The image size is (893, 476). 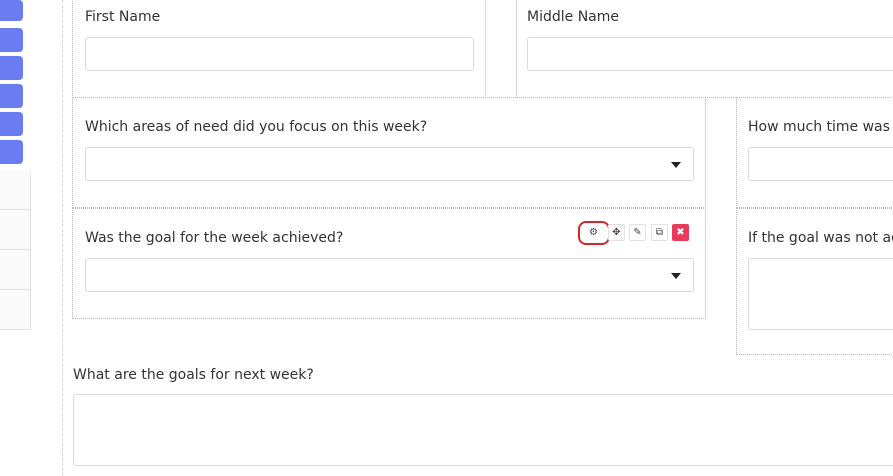 What do you see at coordinates (214, 238) in the screenshot?
I see `goal-achieved-label: Was the goal for the week achieved?` at bounding box center [214, 238].